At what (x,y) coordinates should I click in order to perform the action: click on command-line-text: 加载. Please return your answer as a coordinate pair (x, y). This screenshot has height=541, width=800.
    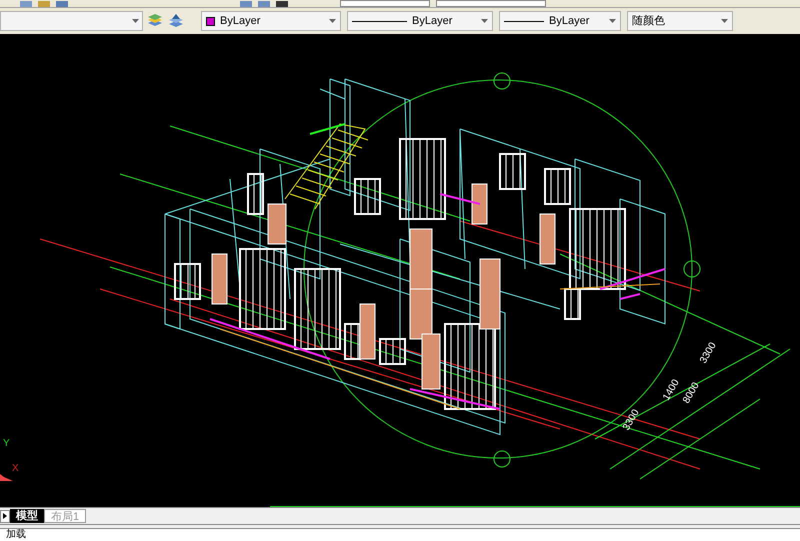
    Looking at the image, I should click on (15, 534).